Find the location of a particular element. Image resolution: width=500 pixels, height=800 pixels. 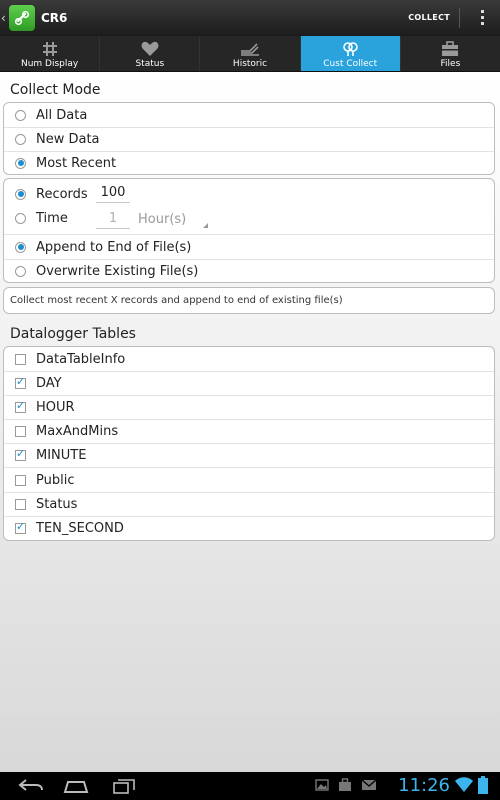

tab-label: Num Display is located at coordinates (49, 64).